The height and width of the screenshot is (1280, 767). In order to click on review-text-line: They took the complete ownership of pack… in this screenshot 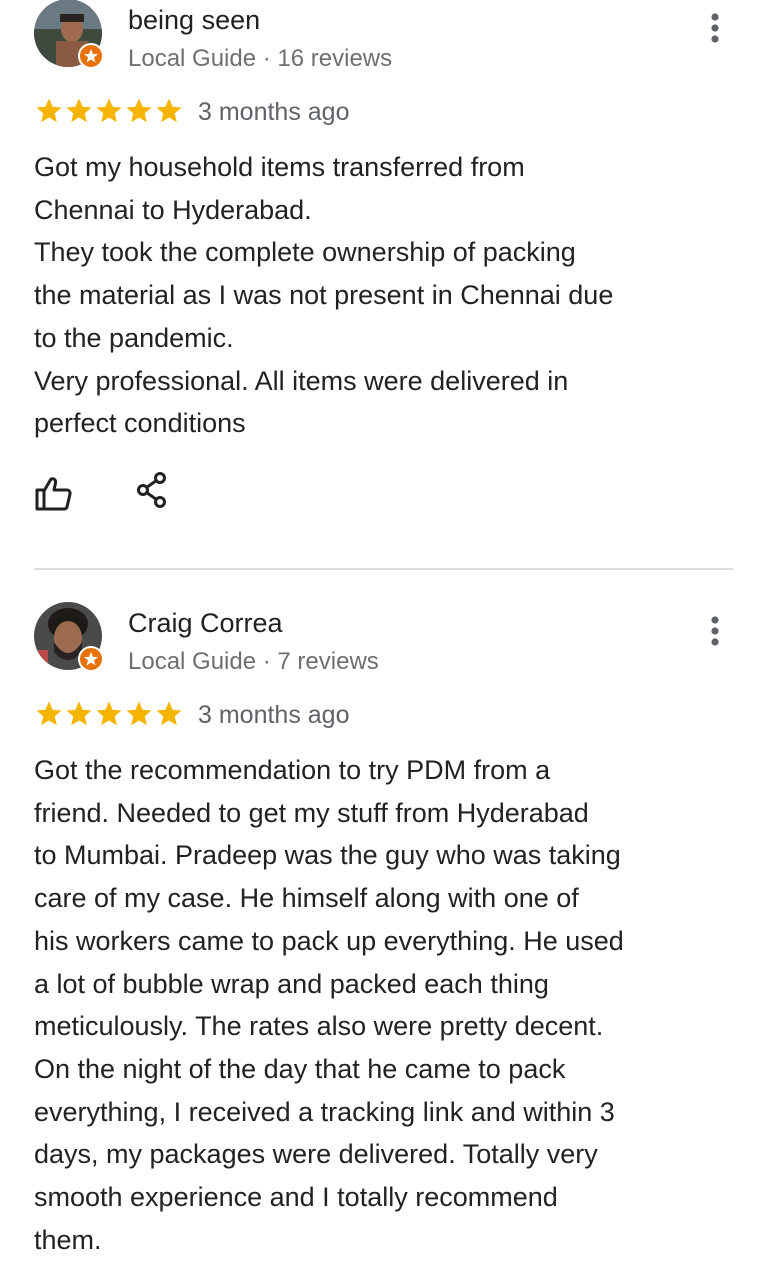, I will do `click(305, 252)`.